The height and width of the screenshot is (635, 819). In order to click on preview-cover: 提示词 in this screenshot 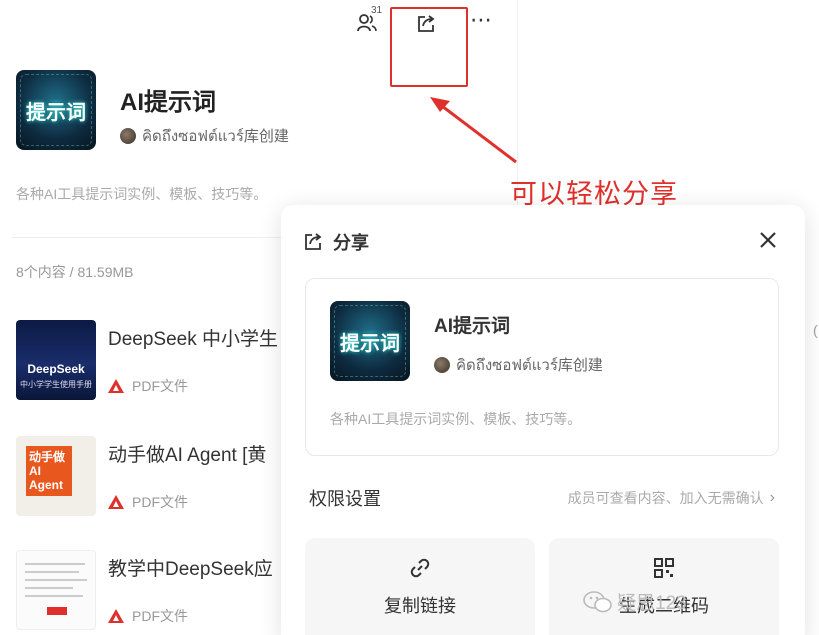, I will do `click(370, 341)`.